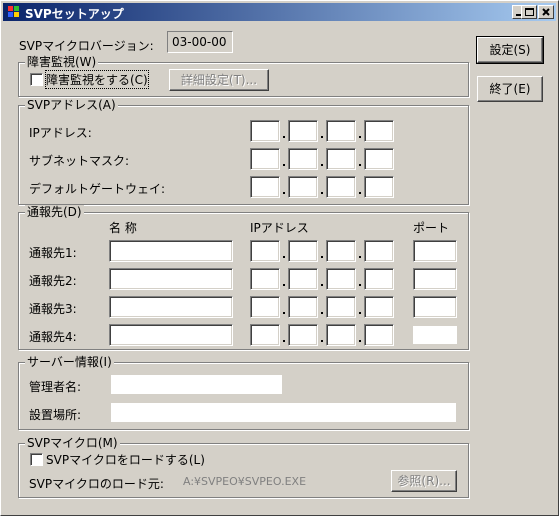  Describe the element at coordinates (55, 387) in the screenshot. I see `admin-name-label: 管理者名:` at that location.